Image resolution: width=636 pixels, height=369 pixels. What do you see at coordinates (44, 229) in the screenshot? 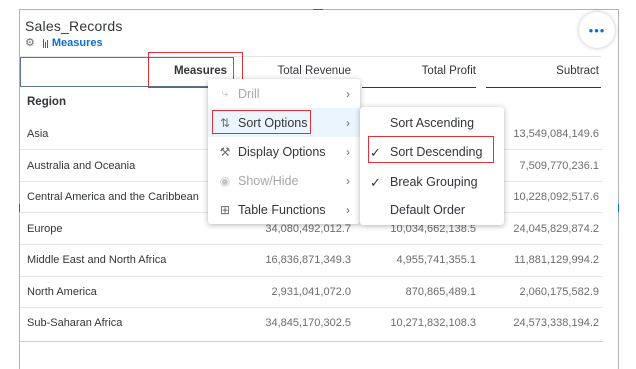
I see `table-row-label: Europe` at bounding box center [44, 229].